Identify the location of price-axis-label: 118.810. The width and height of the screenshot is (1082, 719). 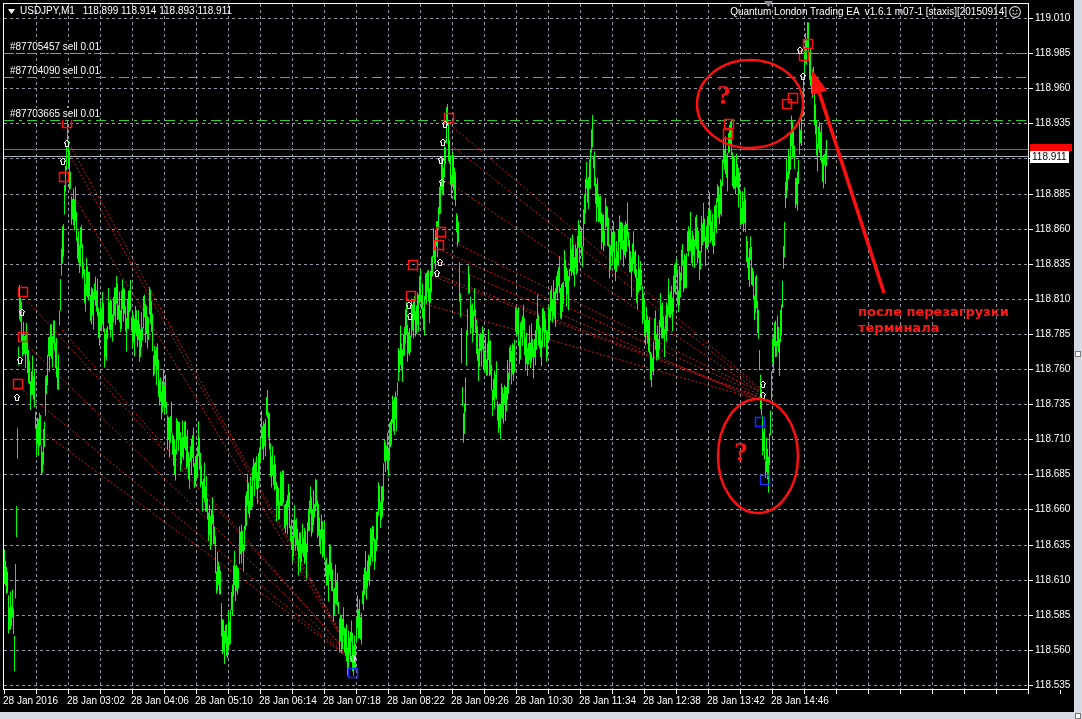
(1053, 299).